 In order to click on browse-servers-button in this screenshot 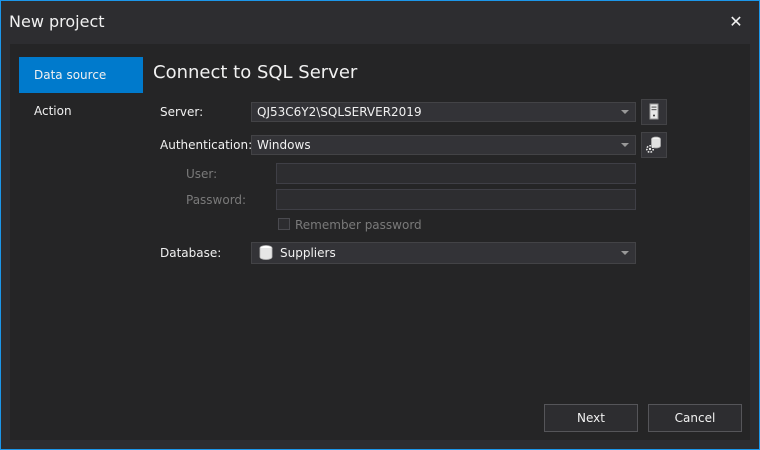, I will do `click(654, 112)`.